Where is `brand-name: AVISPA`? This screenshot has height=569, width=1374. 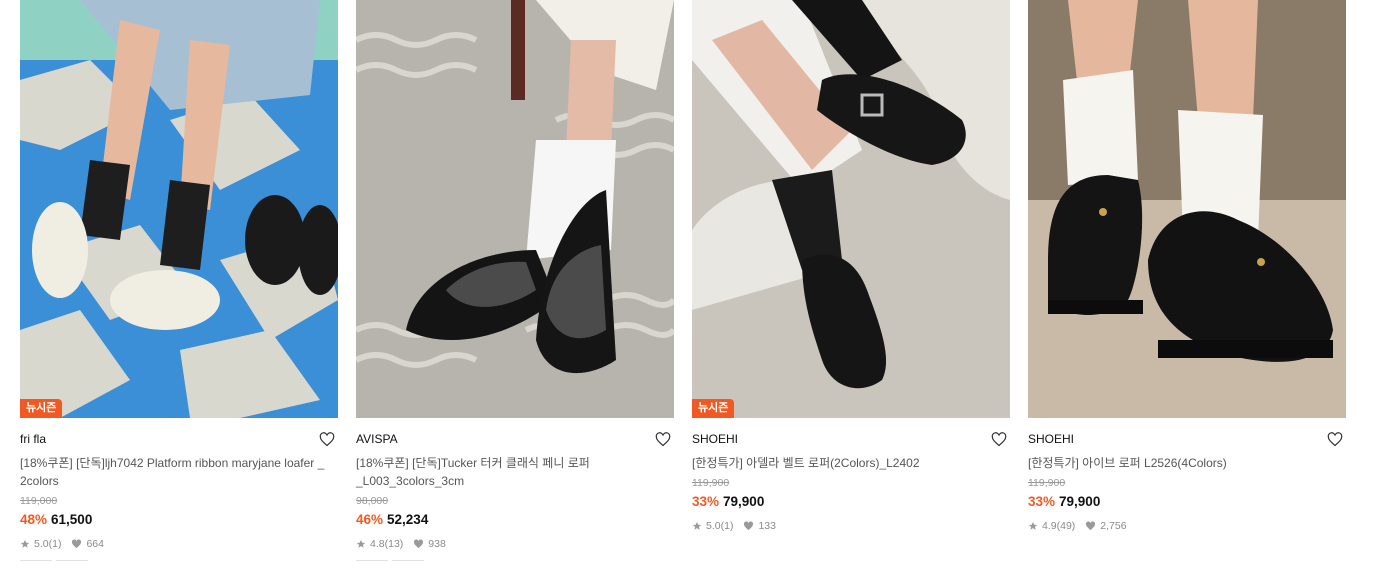 brand-name: AVISPA is located at coordinates (377, 439).